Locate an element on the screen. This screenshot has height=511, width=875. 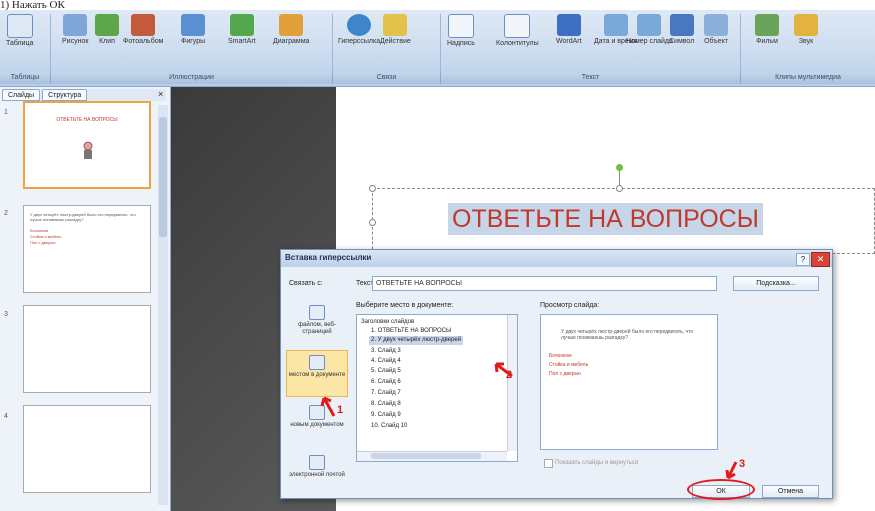
wordart-button: WordArt is located at coordinates (569, 30).